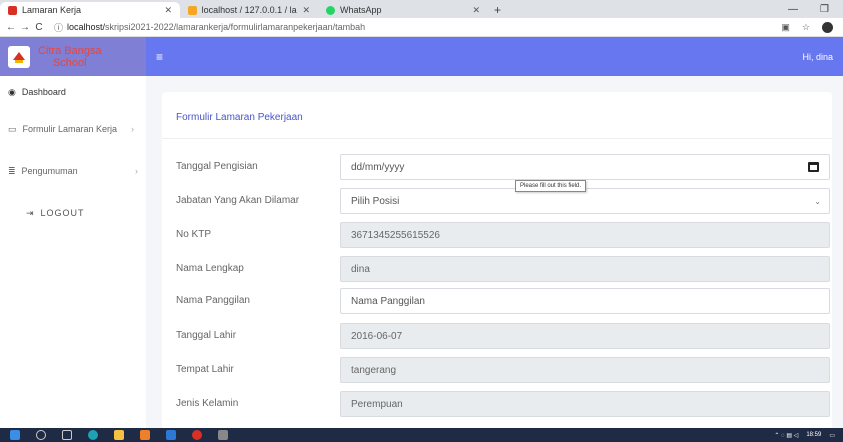  I want to click on system-tray: ⌃ ◌ ▤ ◁ 18:59 ▭, so click(808, 435).